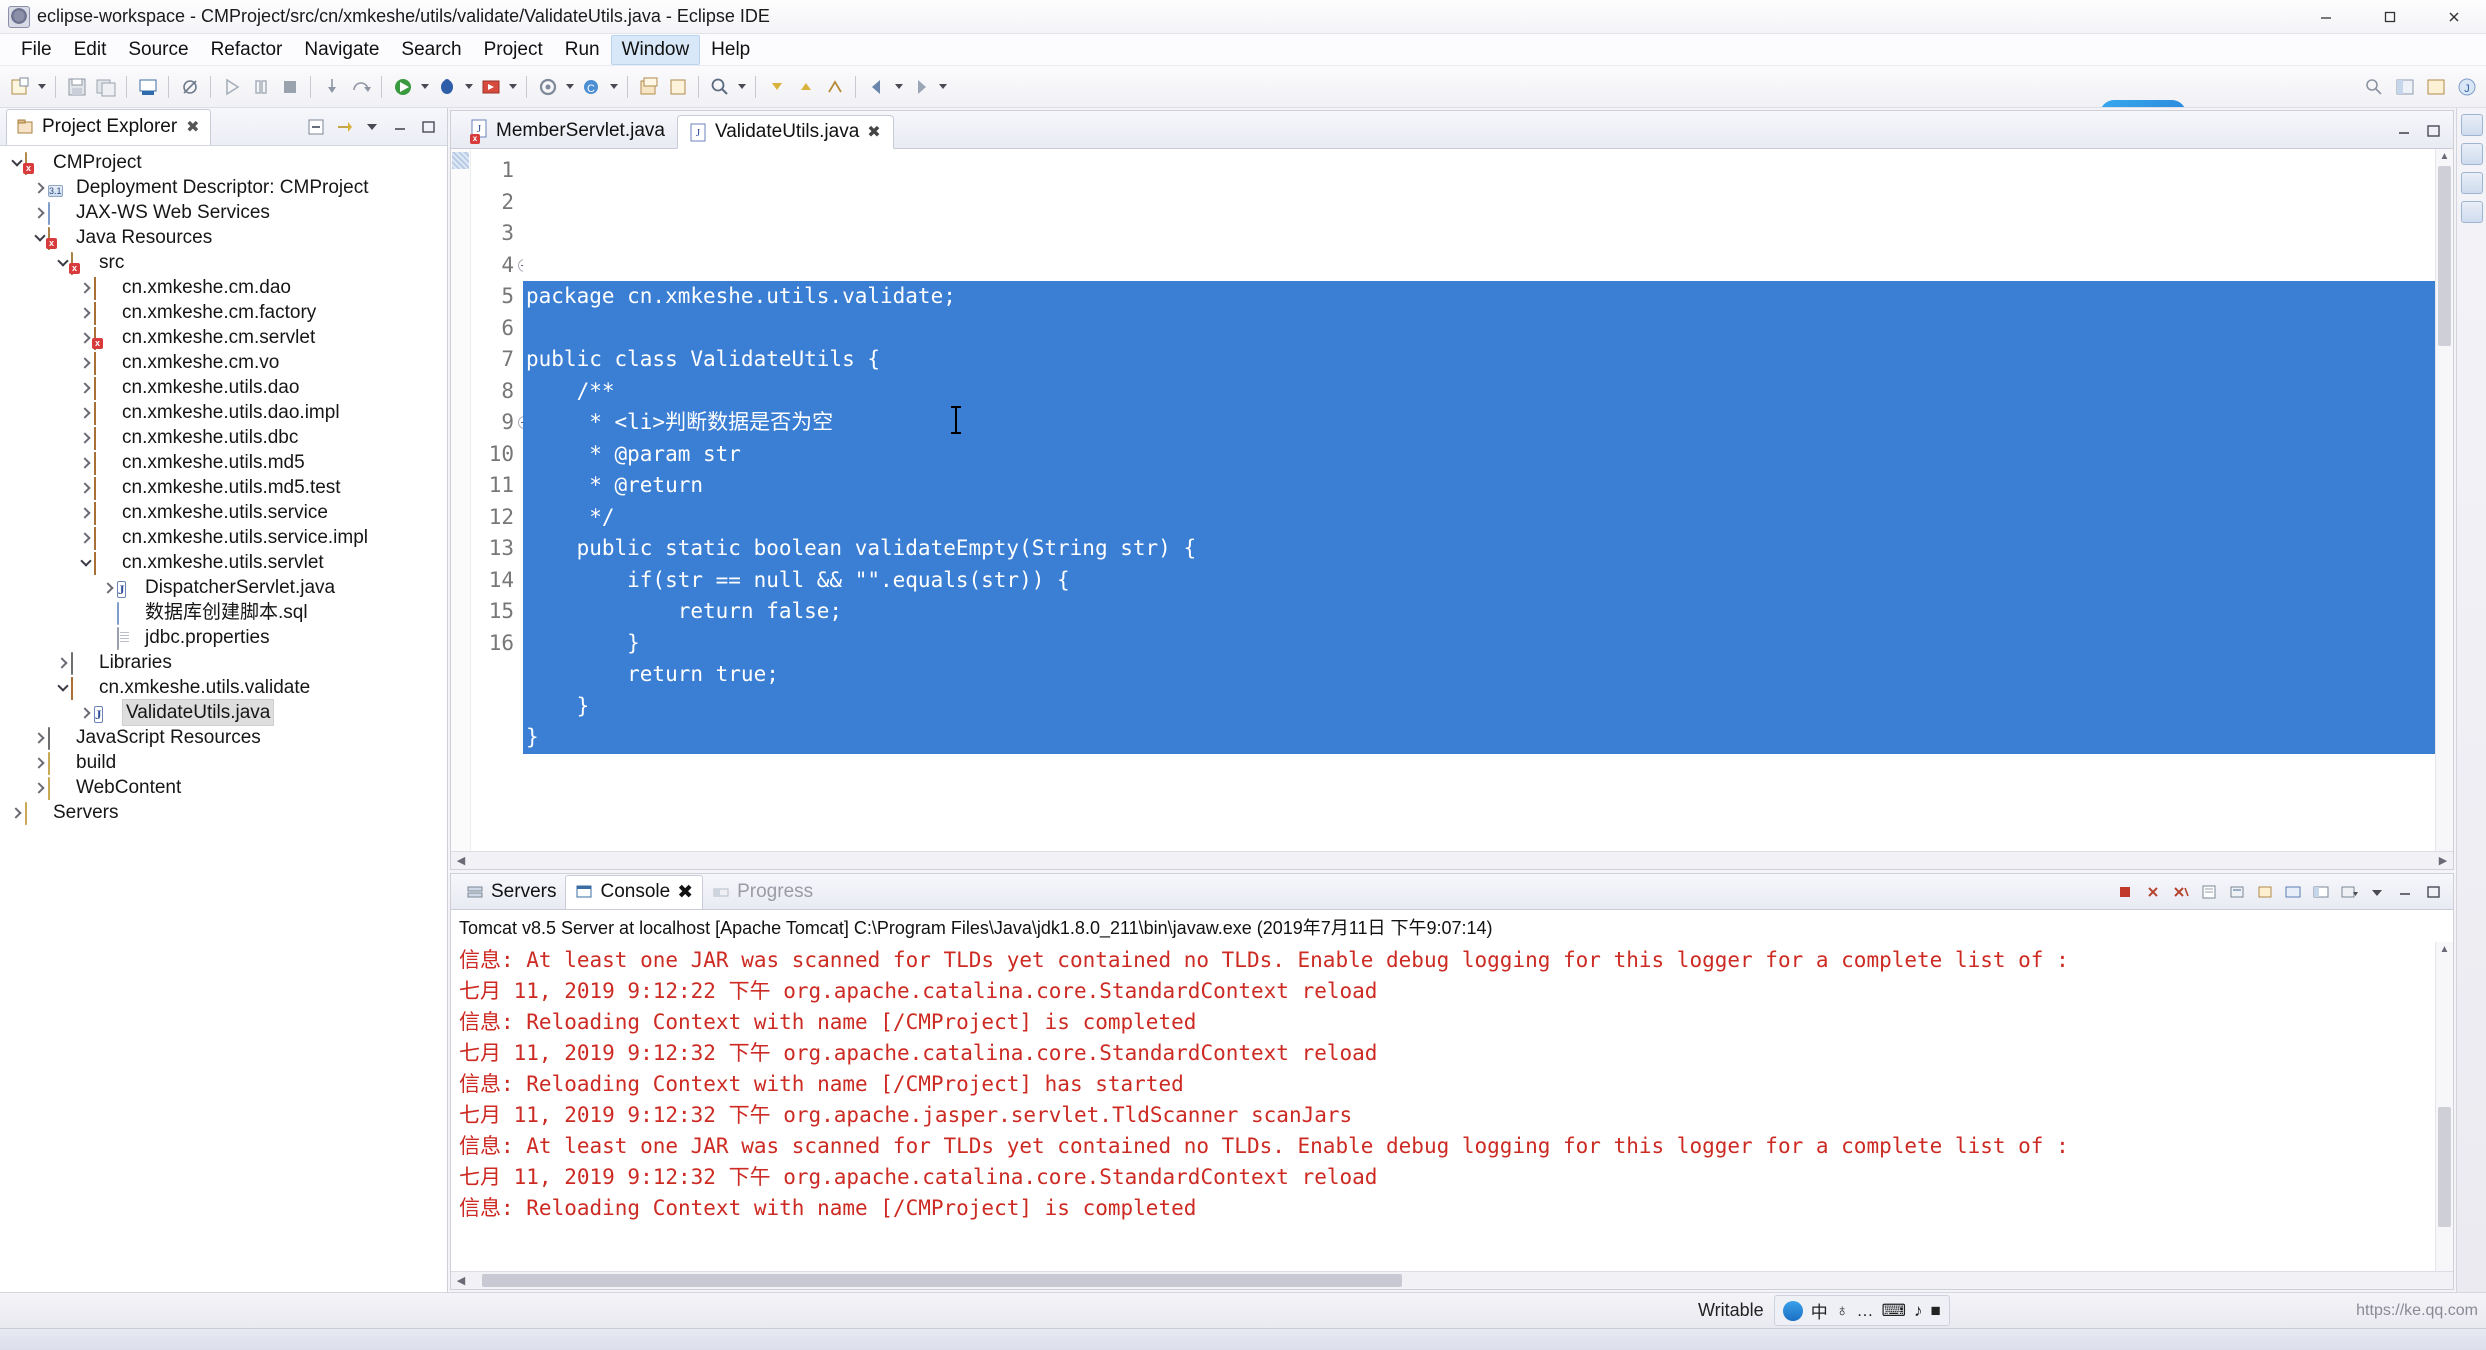 The image size is (2486, 1350). What do you see at coordinates (719, 86) in the screenshot?
I see `search-icon` at bounding box center [719, 86].